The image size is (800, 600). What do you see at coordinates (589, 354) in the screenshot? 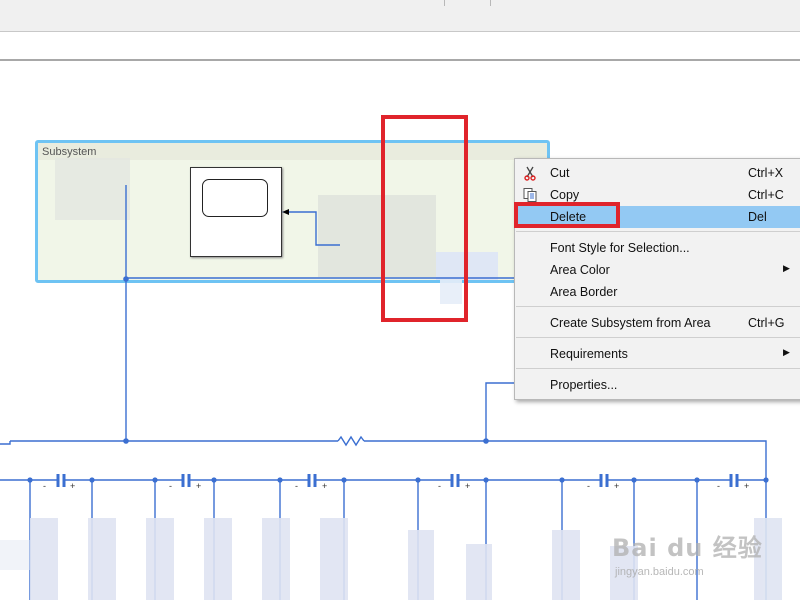
I see `menu-item-label: Requirements` at bounding box center [589, 354].